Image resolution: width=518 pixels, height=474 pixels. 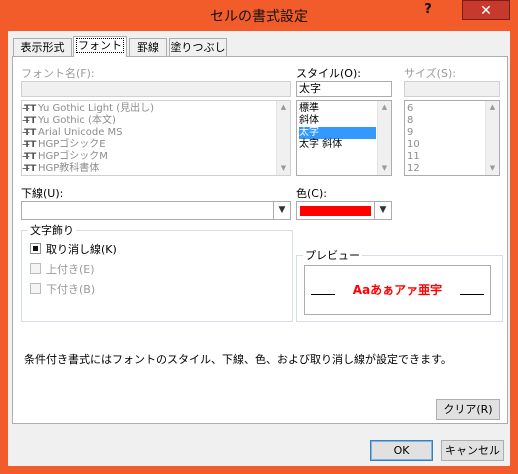 I want to click on size-list-item-label: 10, so click(x=413, y=144).